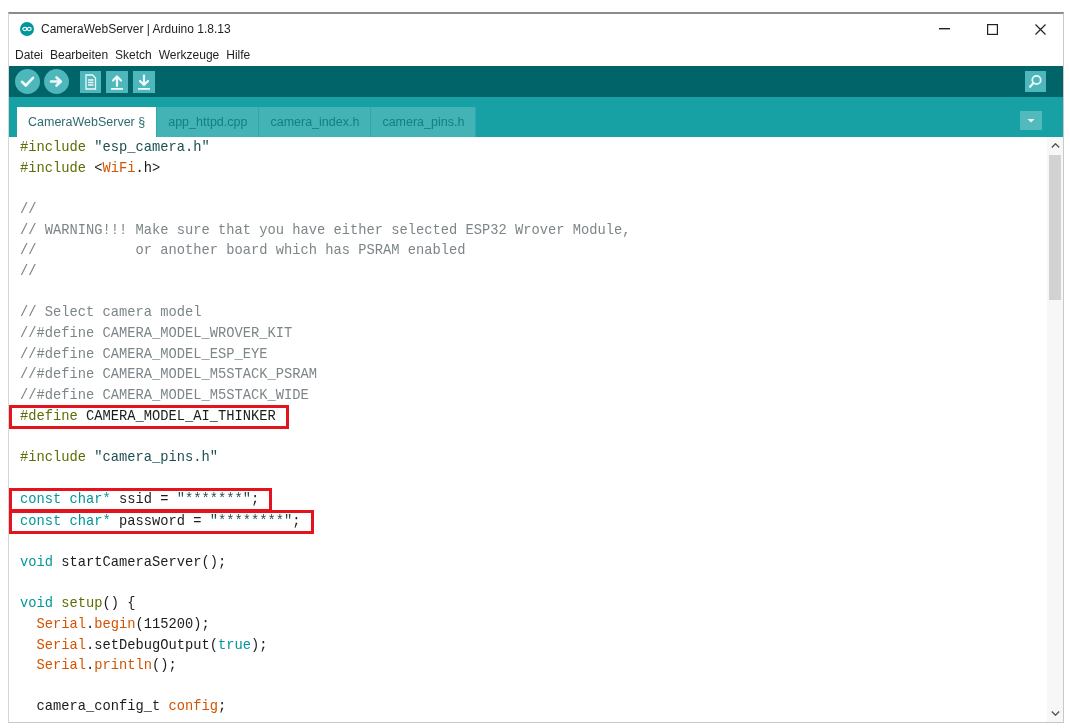 This screenshot has width=1070, height=728. Describe the element at coordinates (243, 251) in the screenshot. I see `code-line: // or another board which has PSRAM enabled` at that location.